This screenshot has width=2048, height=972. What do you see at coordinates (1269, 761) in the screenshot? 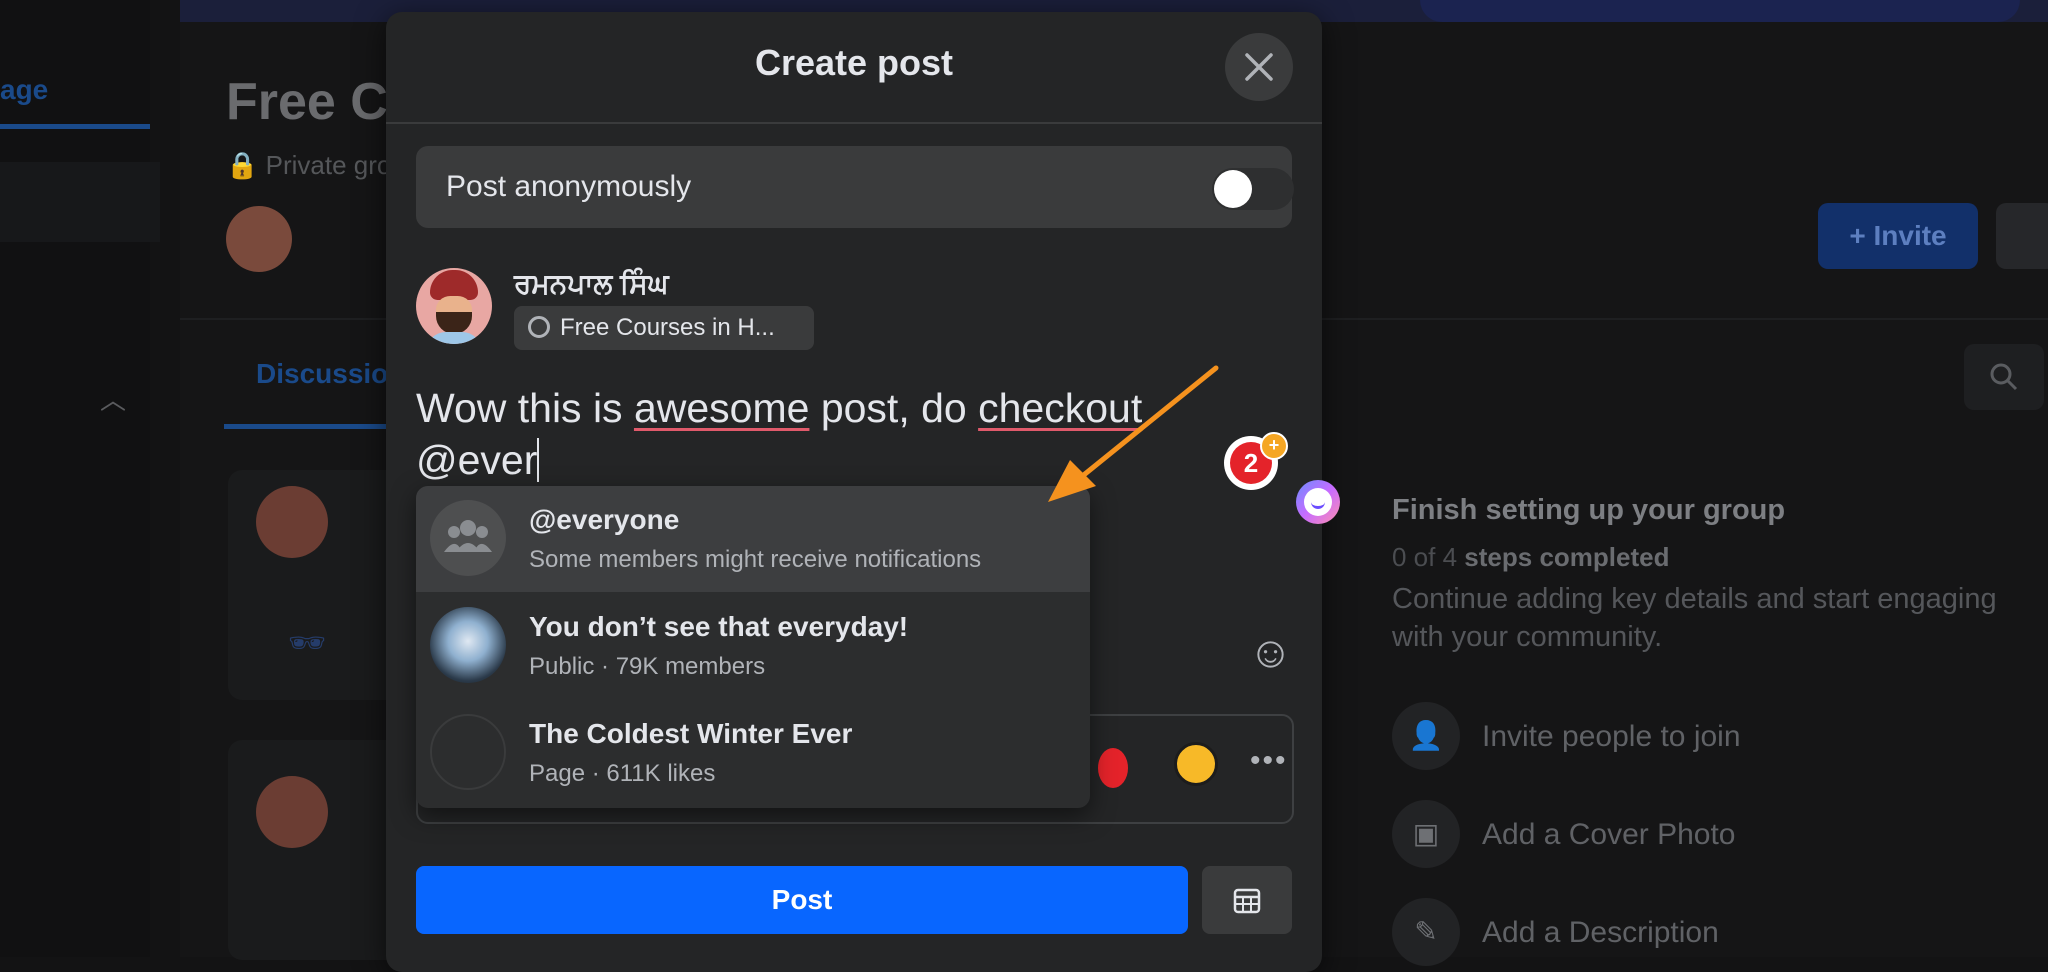
I see `more-options-icon: •••` at bounding box center [1269, 761].